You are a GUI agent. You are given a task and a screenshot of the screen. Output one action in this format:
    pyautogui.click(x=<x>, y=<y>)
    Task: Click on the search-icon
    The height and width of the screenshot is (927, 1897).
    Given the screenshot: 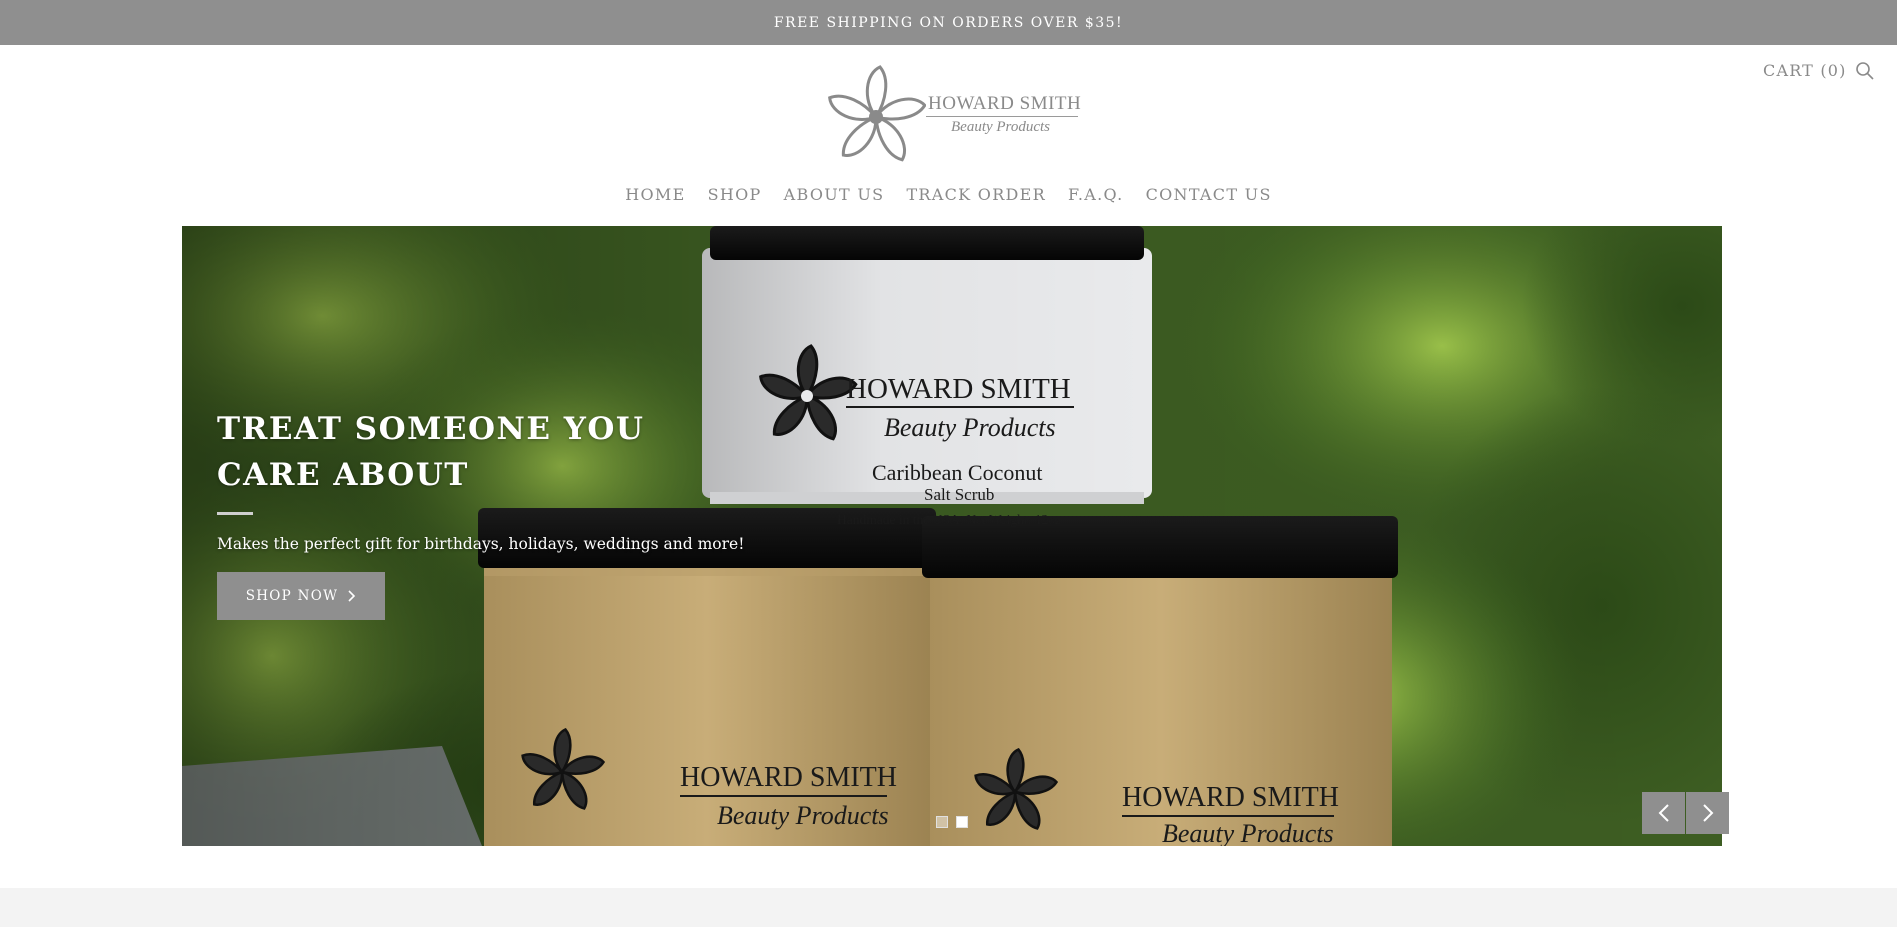 What is the action you would take?
    pyautogui.click(x=1865, y=71)
    